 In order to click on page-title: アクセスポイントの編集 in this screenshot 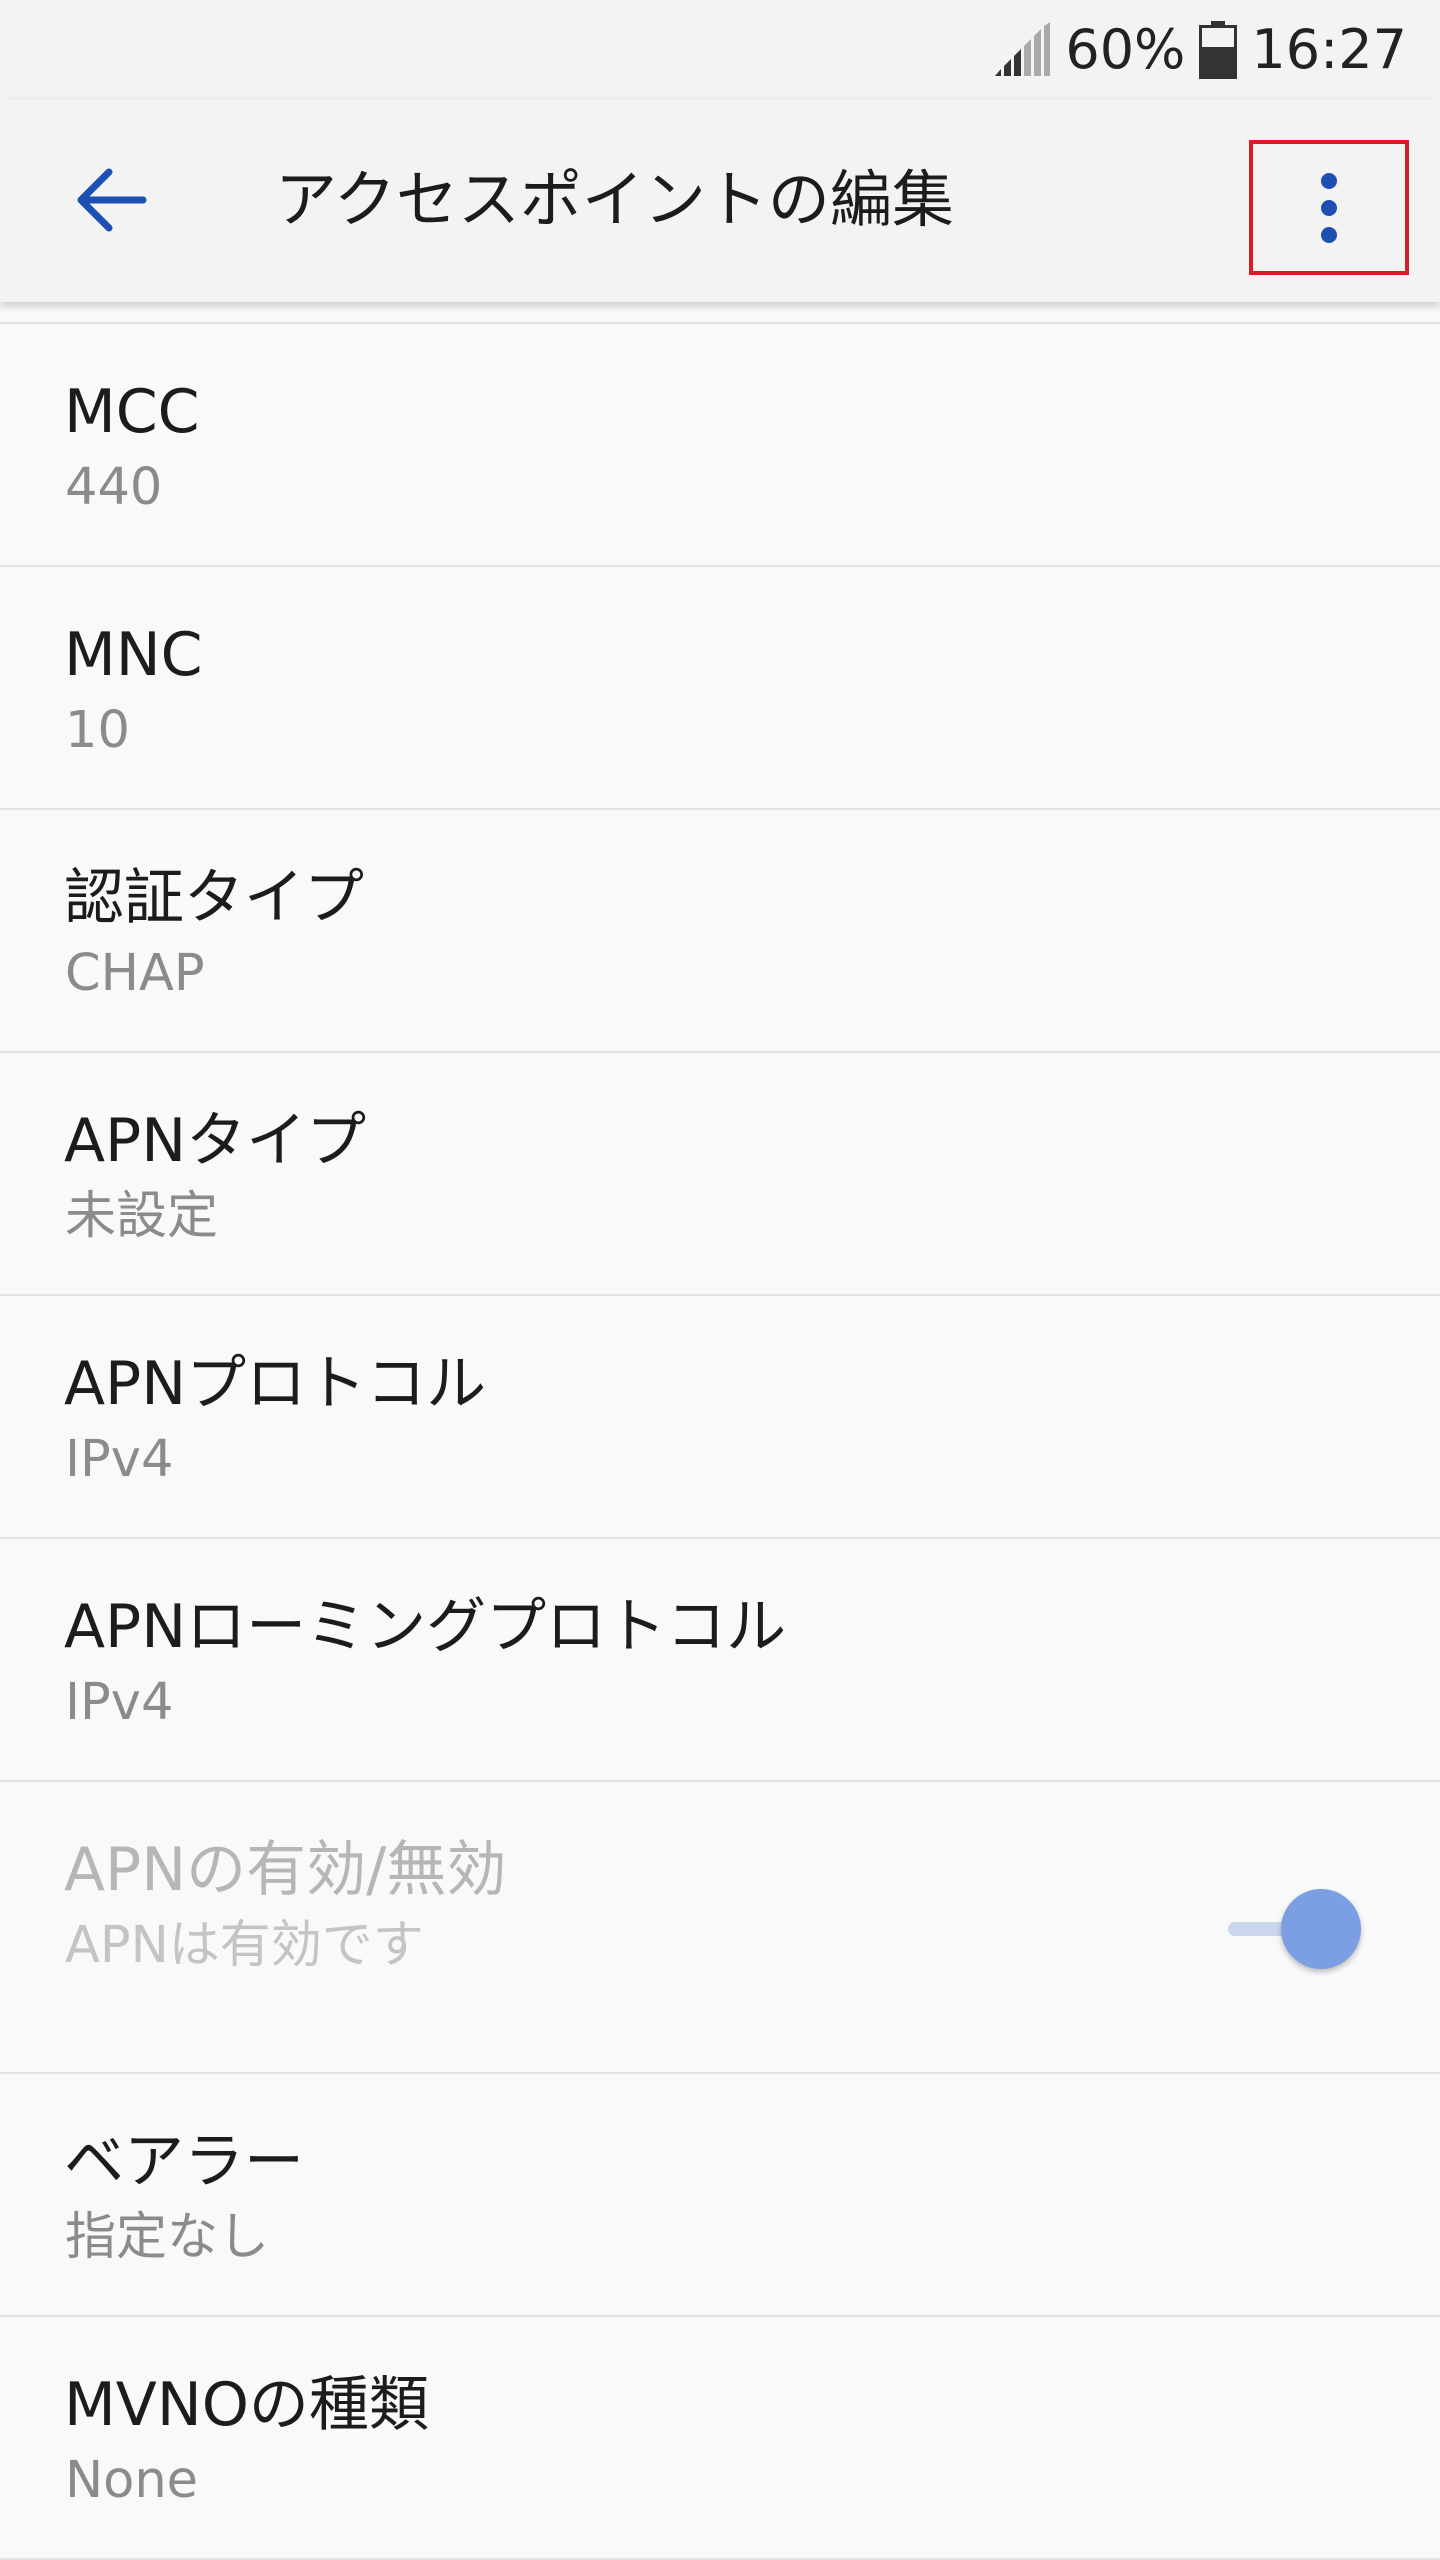, I will do `click(614, 199)`.